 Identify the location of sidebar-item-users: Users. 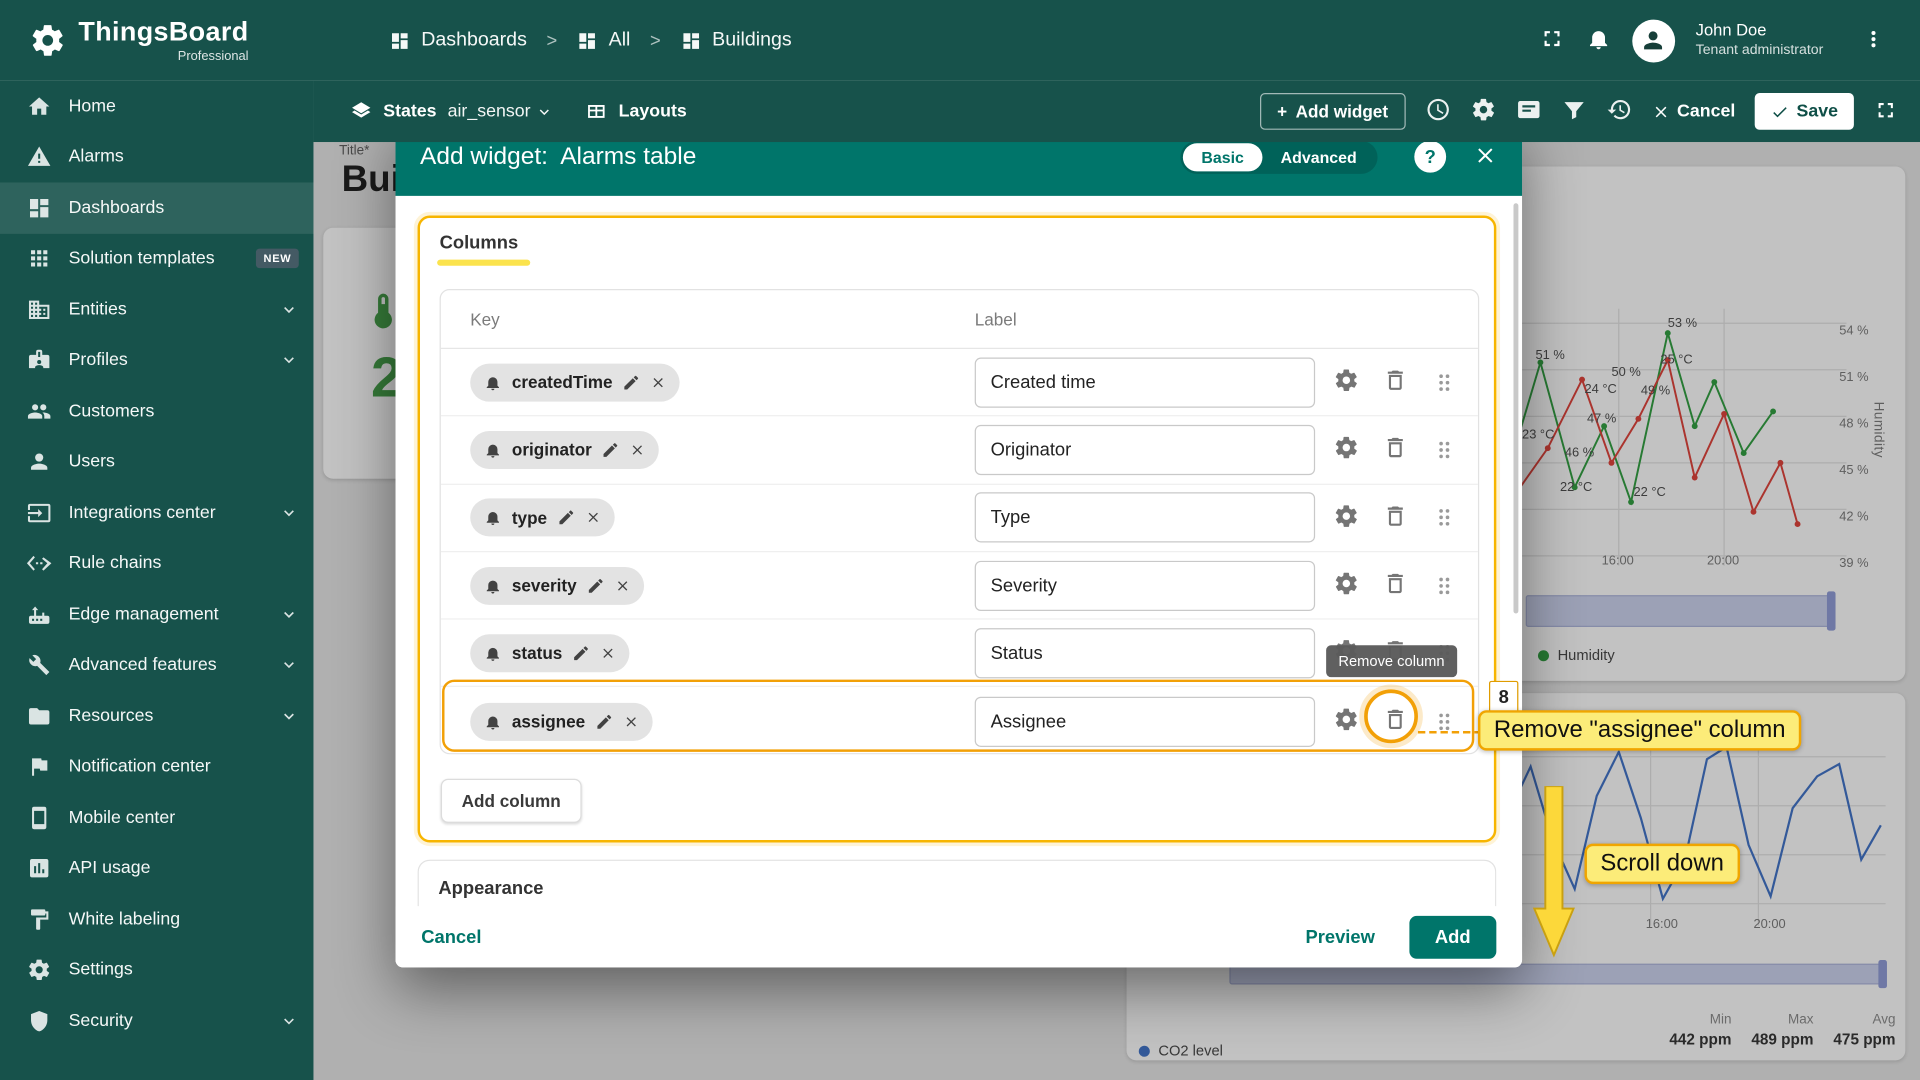
(156, 462).